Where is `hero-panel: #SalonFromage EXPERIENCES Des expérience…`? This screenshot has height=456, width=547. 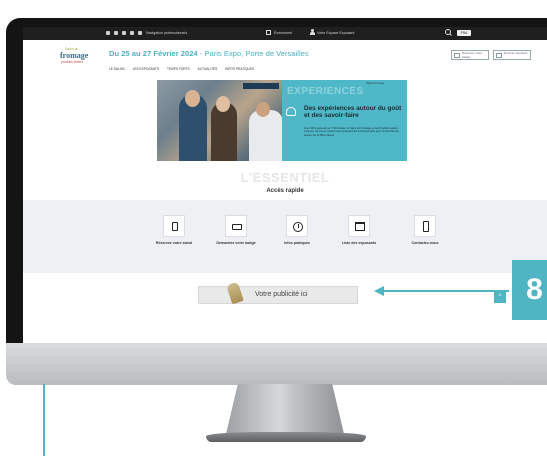 hero-panel: #SalonFromage EXPERIENCES Des expérience… is located at coordinates (344, 120).